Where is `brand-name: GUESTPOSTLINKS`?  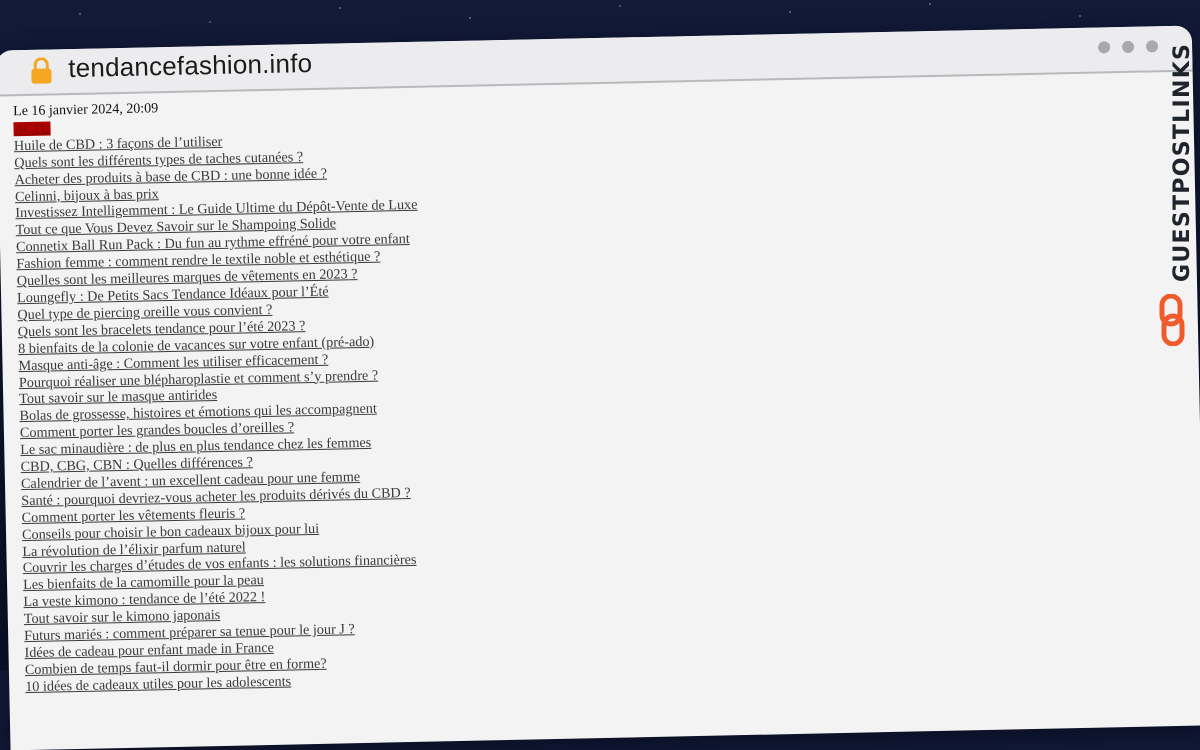
brand-name: GUESTPOSTLINKS is located at coordinates (1182, 162).